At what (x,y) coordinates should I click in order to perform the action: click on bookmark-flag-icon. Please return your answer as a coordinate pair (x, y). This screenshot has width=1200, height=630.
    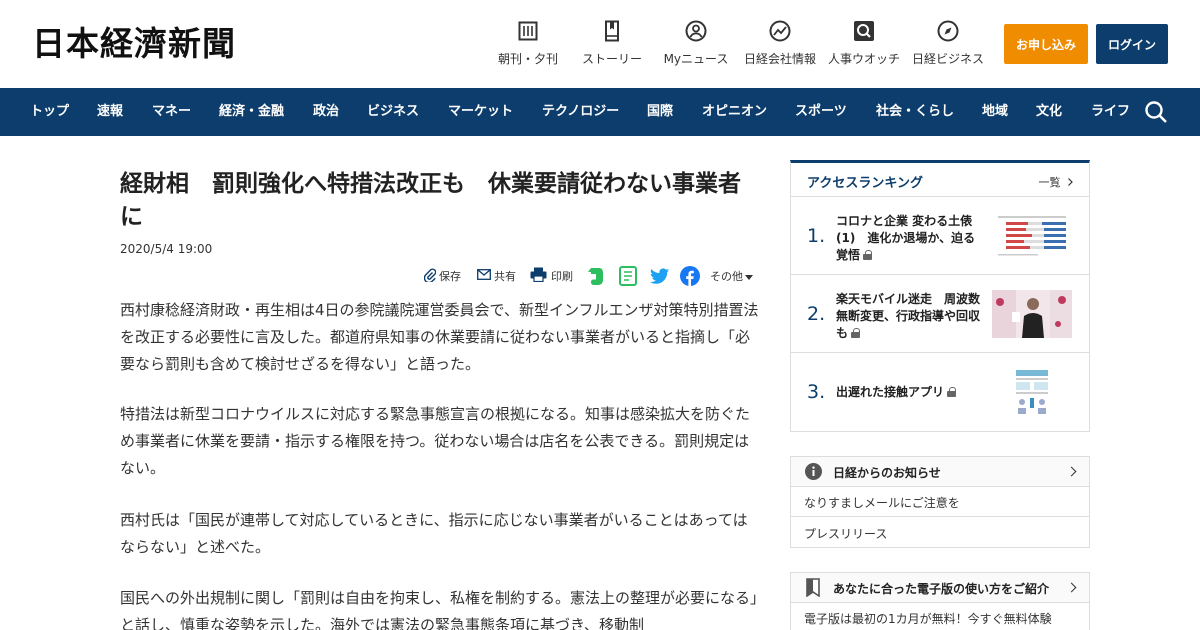
    Looking at the image, I should click on (813, 589).